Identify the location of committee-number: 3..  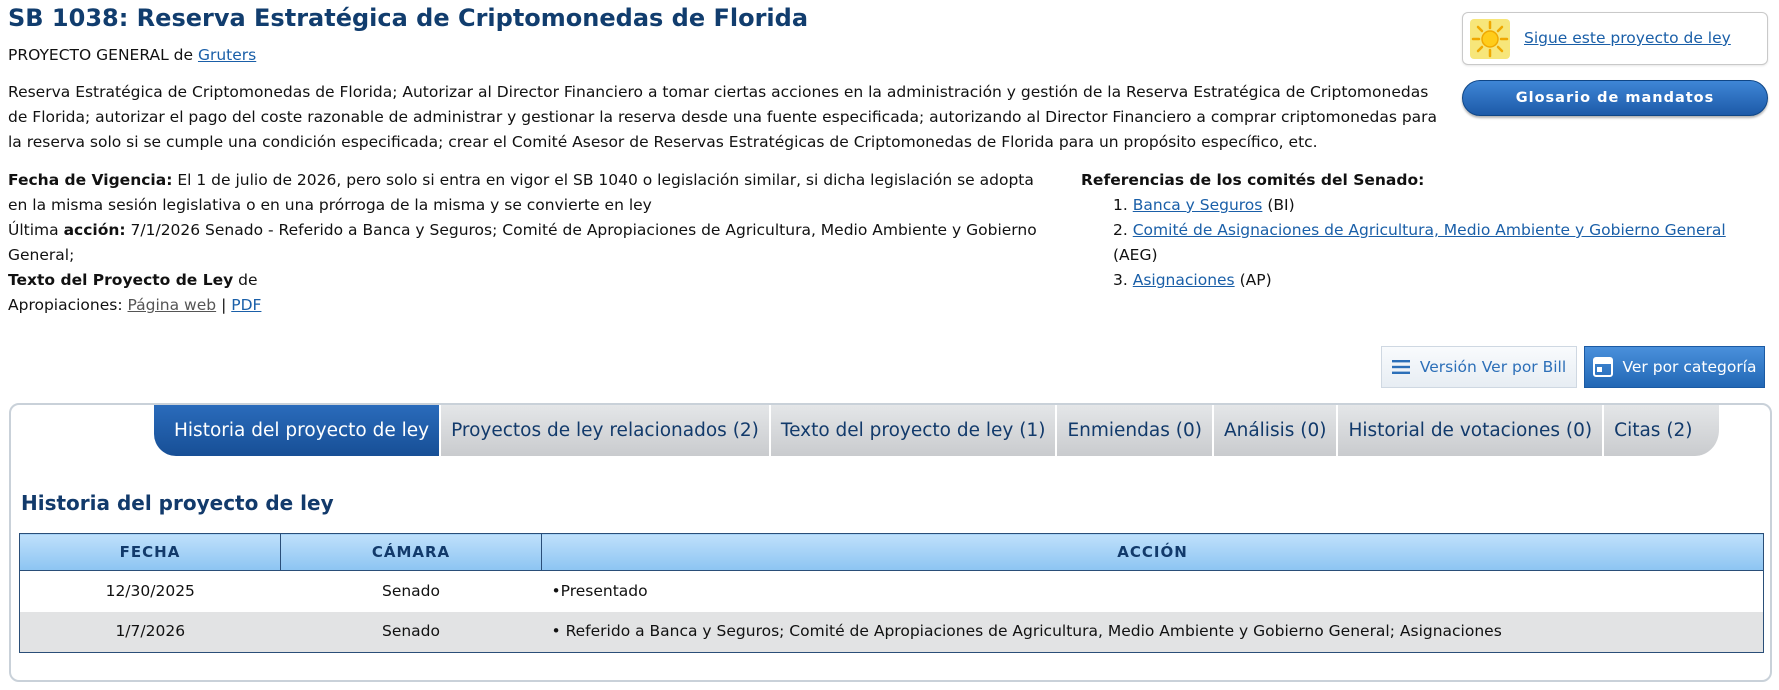
(1120, 280).